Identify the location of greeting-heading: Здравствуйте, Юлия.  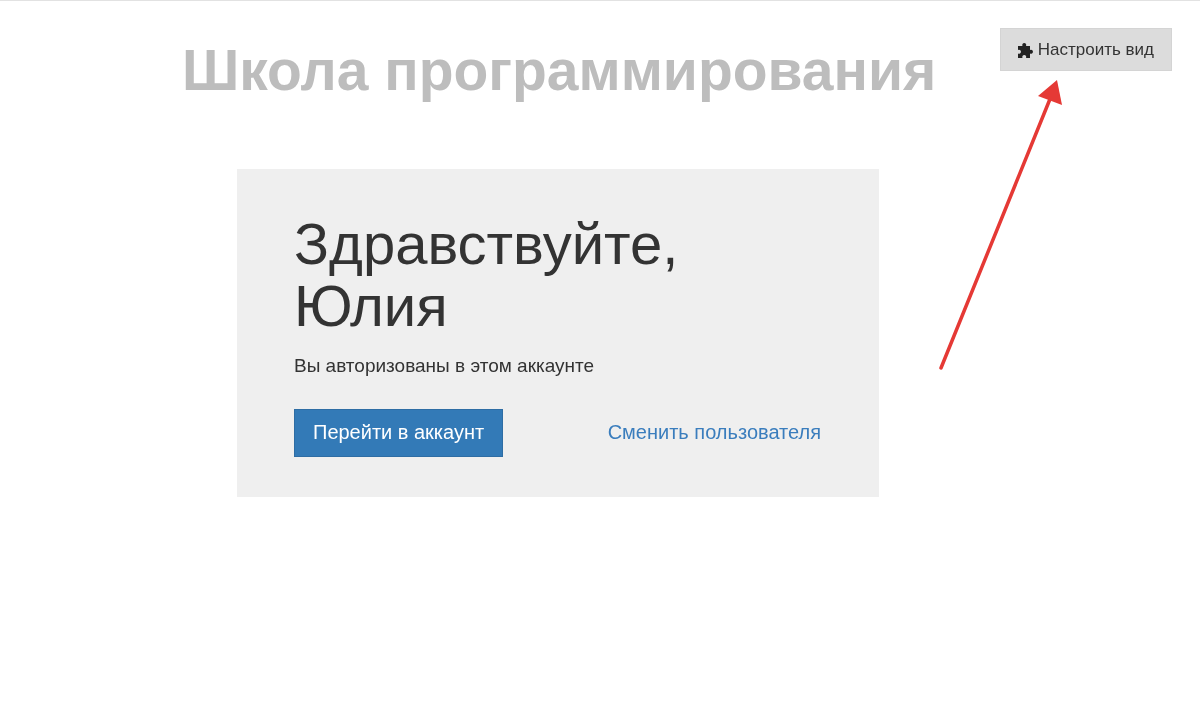
(487, 274).